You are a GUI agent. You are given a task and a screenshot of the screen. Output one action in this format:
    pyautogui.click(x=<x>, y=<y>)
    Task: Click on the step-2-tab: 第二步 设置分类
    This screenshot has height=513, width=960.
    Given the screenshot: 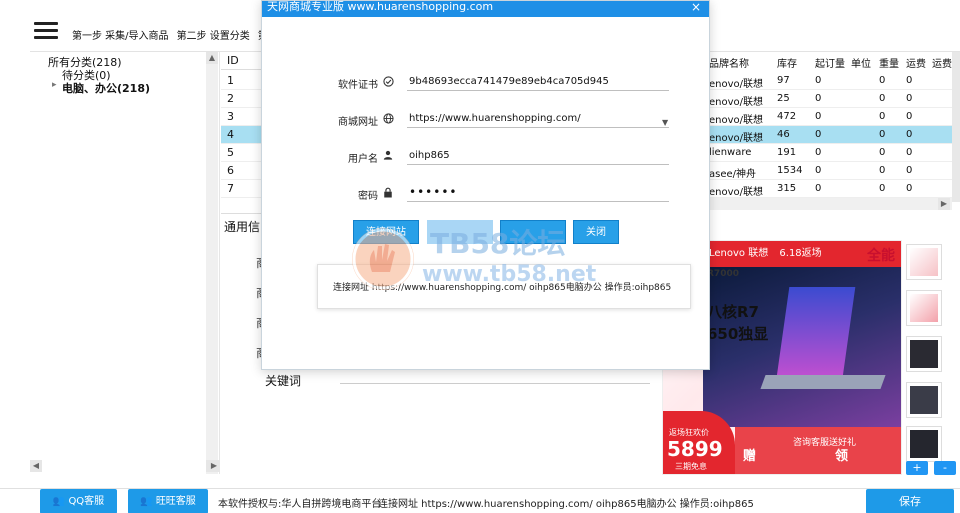 What is the action you would take?
    pyautogui.click(x=213, y=34)
    